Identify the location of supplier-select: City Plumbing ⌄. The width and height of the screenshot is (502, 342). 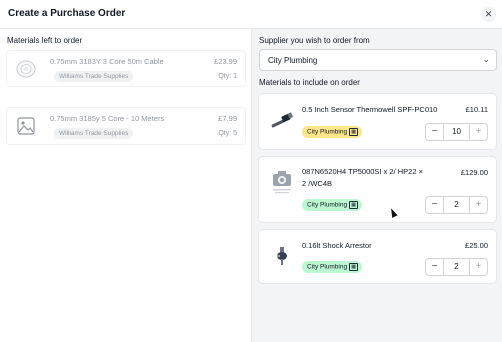
(378, 60).